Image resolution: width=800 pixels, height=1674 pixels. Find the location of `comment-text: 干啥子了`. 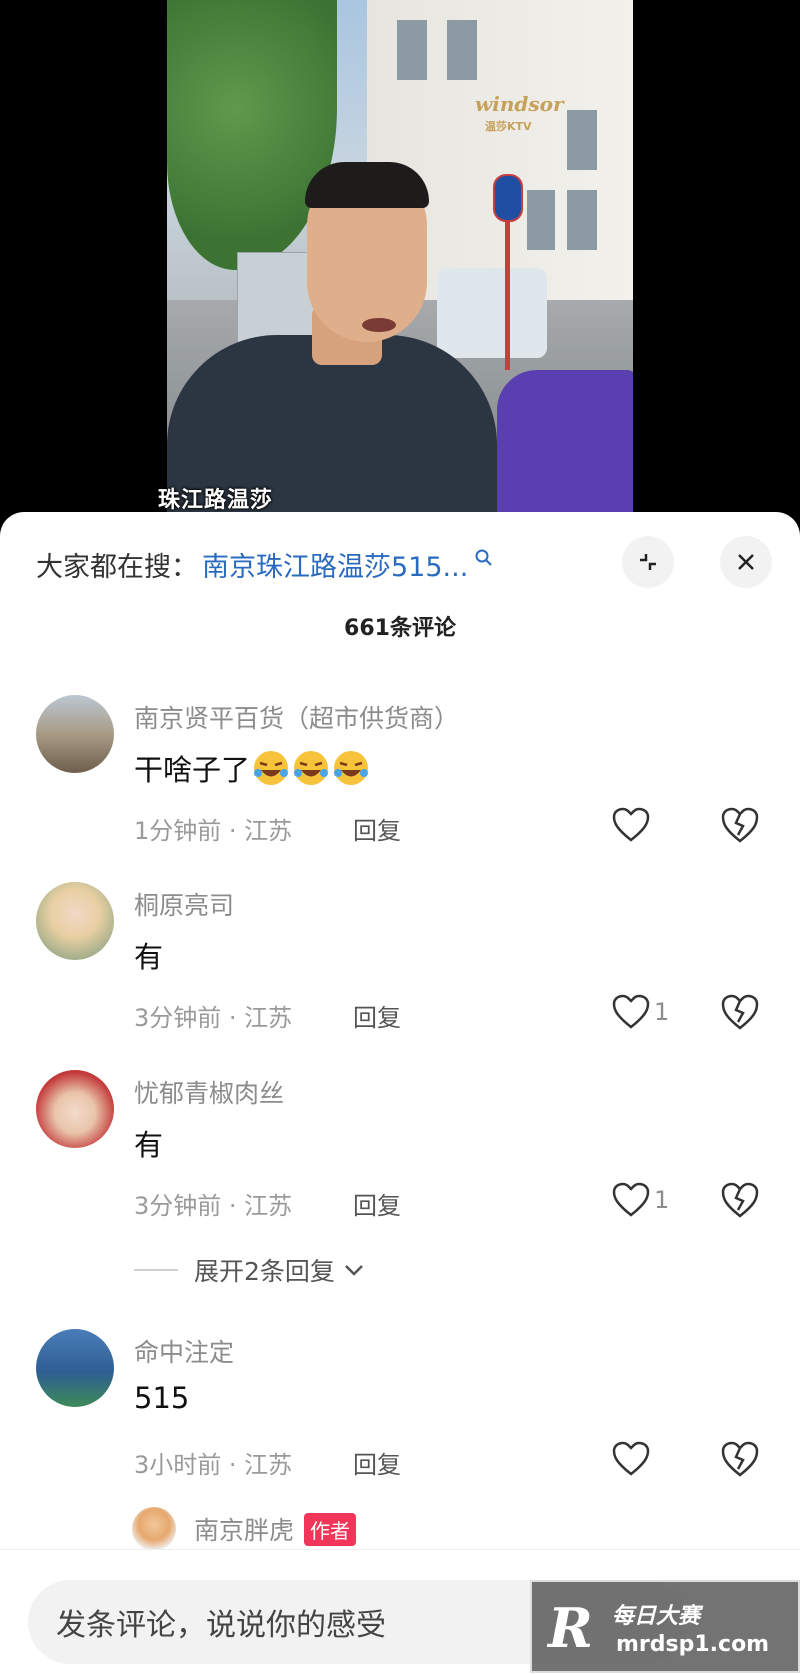

comment-text: 干啥子了 is located at coordinates (252, 768).